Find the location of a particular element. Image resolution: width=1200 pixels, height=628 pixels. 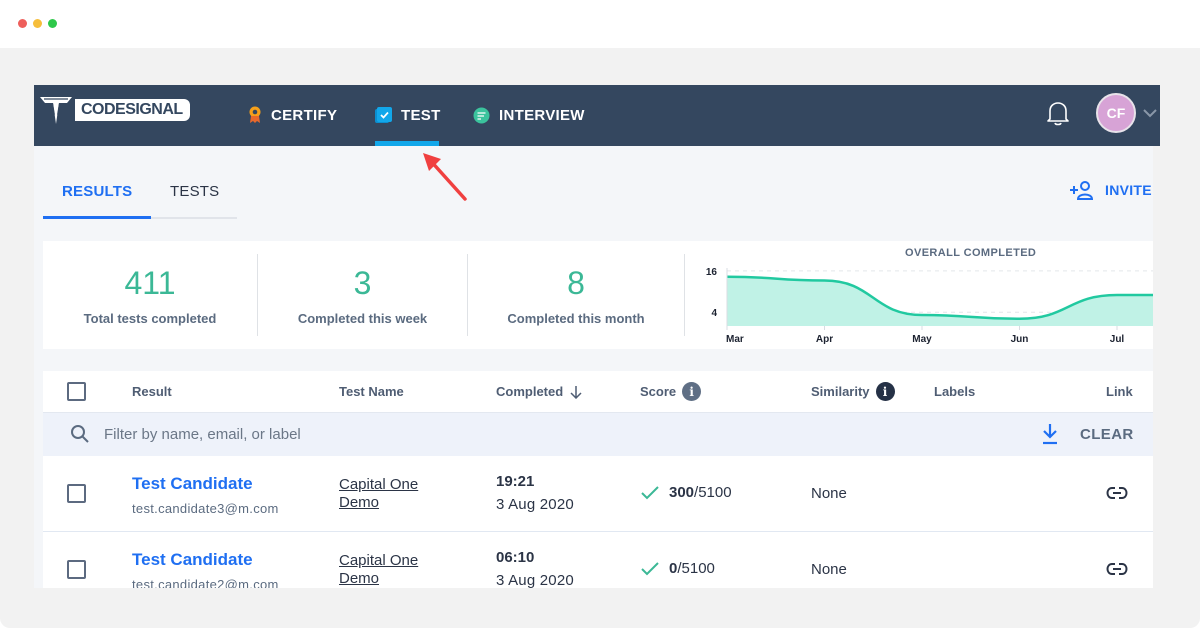

tab-tests: TESTS is located at coordinates (194, 191).